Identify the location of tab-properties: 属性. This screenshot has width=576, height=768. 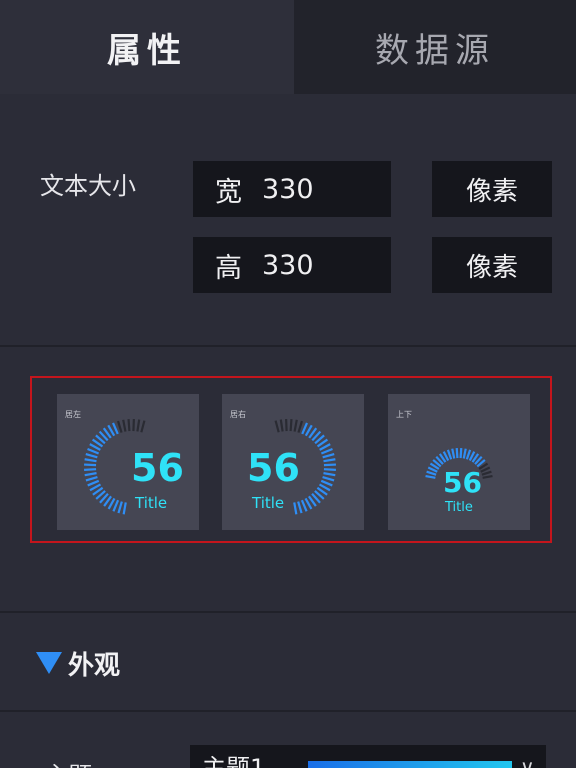
(147, 47).